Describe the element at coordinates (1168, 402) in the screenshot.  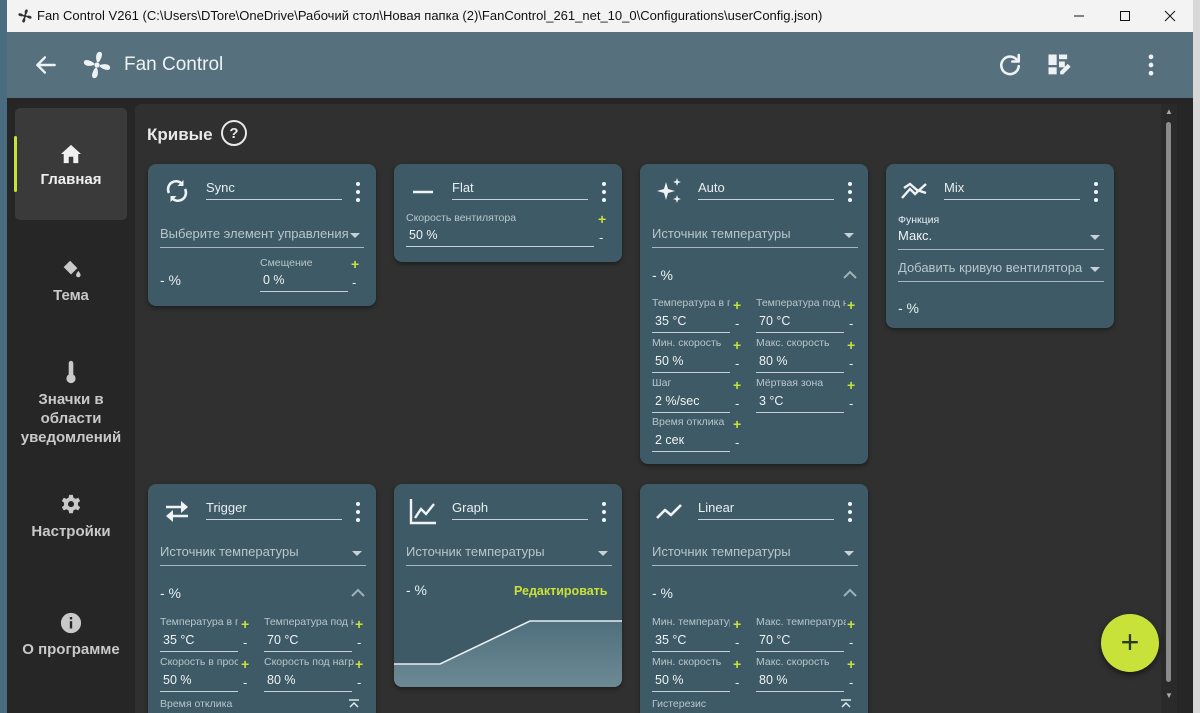
I see `scrollbar-thumb` at that location.